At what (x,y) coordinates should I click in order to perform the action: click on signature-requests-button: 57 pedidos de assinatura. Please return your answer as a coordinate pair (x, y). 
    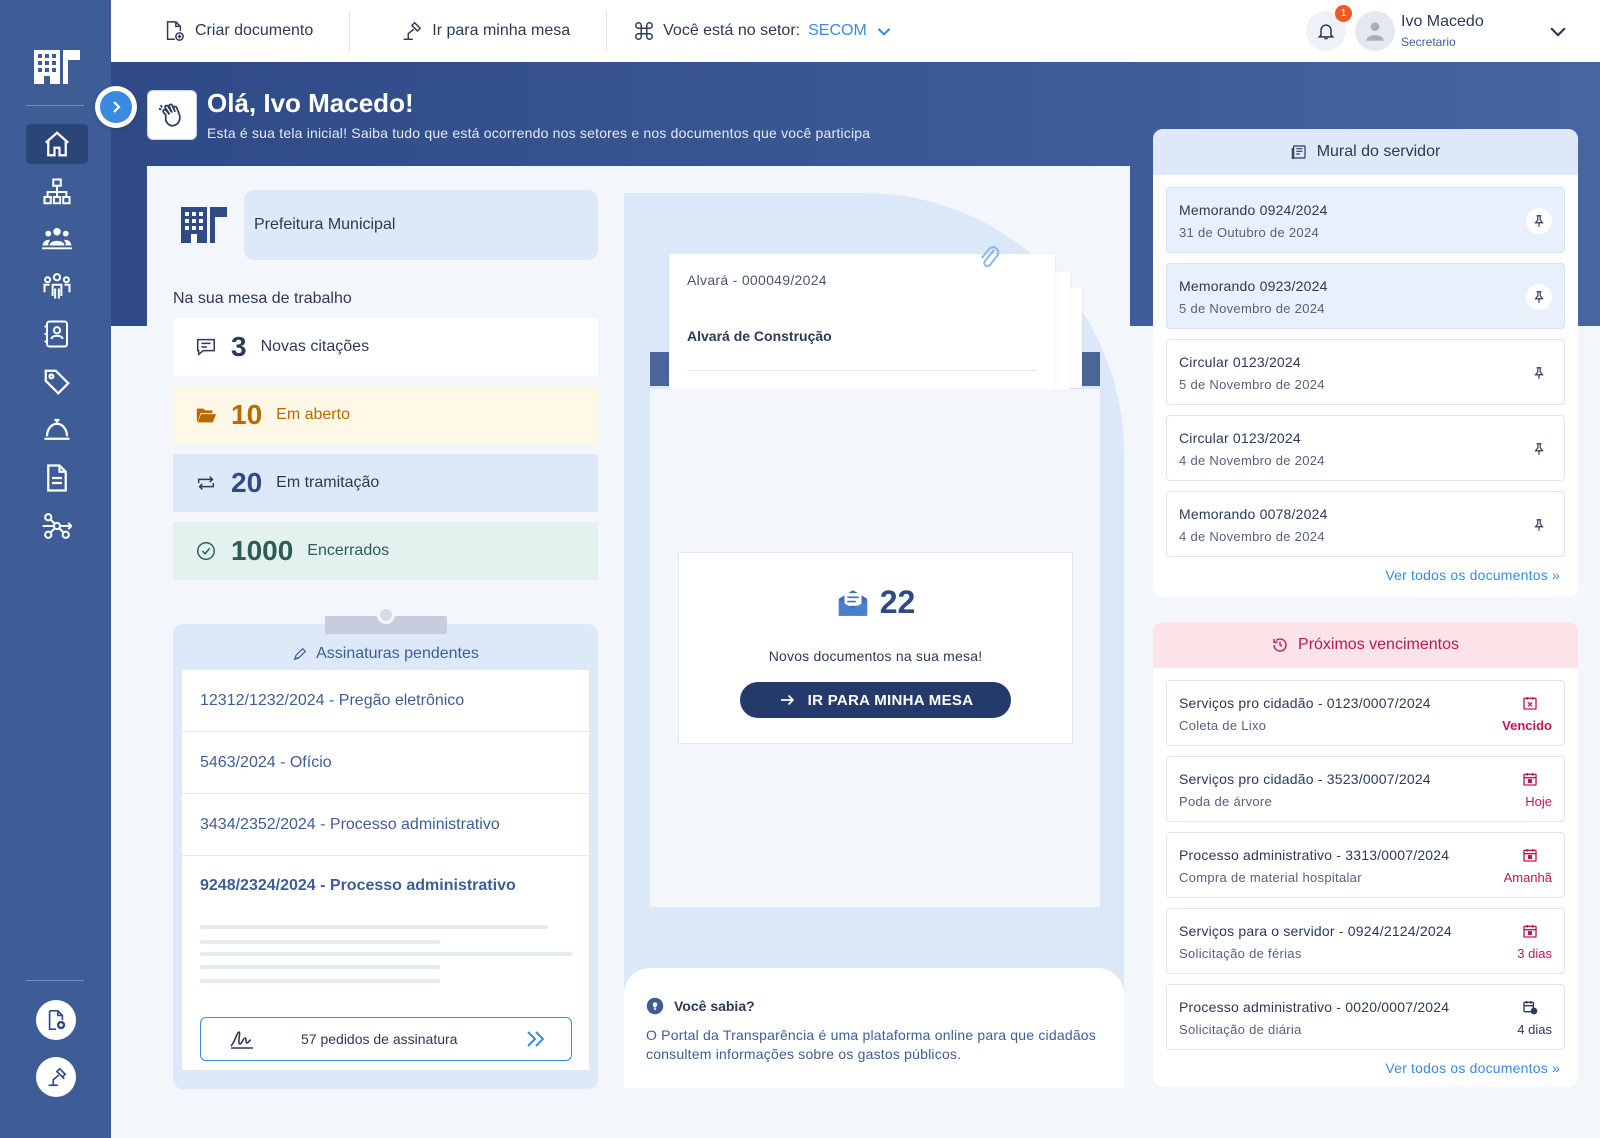
    Looking at the image, I should click on (386, 1039).